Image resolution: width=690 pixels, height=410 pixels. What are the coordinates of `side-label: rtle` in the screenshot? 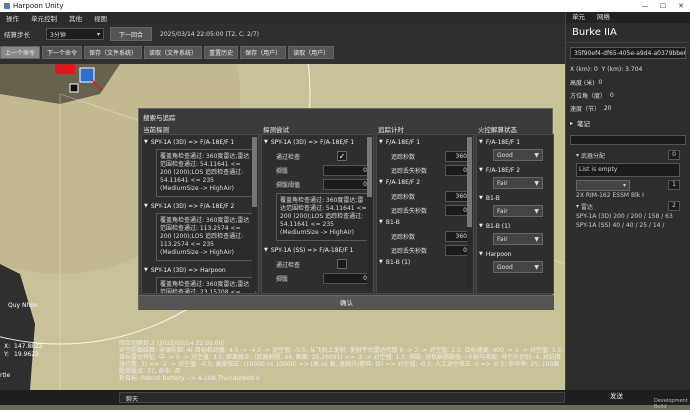 It's located at (5, 375).